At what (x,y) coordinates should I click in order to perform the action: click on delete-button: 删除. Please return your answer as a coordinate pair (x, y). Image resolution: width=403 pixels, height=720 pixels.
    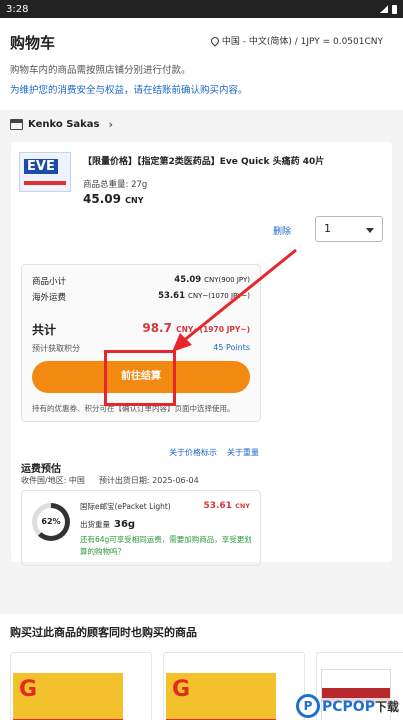
    Looking at the image, I should click on (282, 230).